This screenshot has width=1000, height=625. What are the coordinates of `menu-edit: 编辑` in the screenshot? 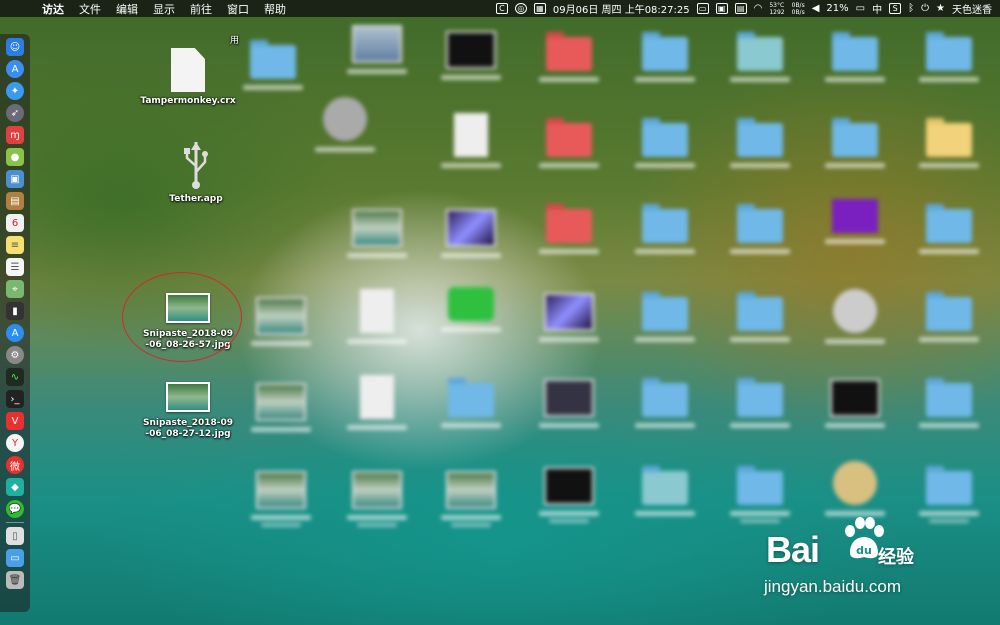 It's located at (127, 9).